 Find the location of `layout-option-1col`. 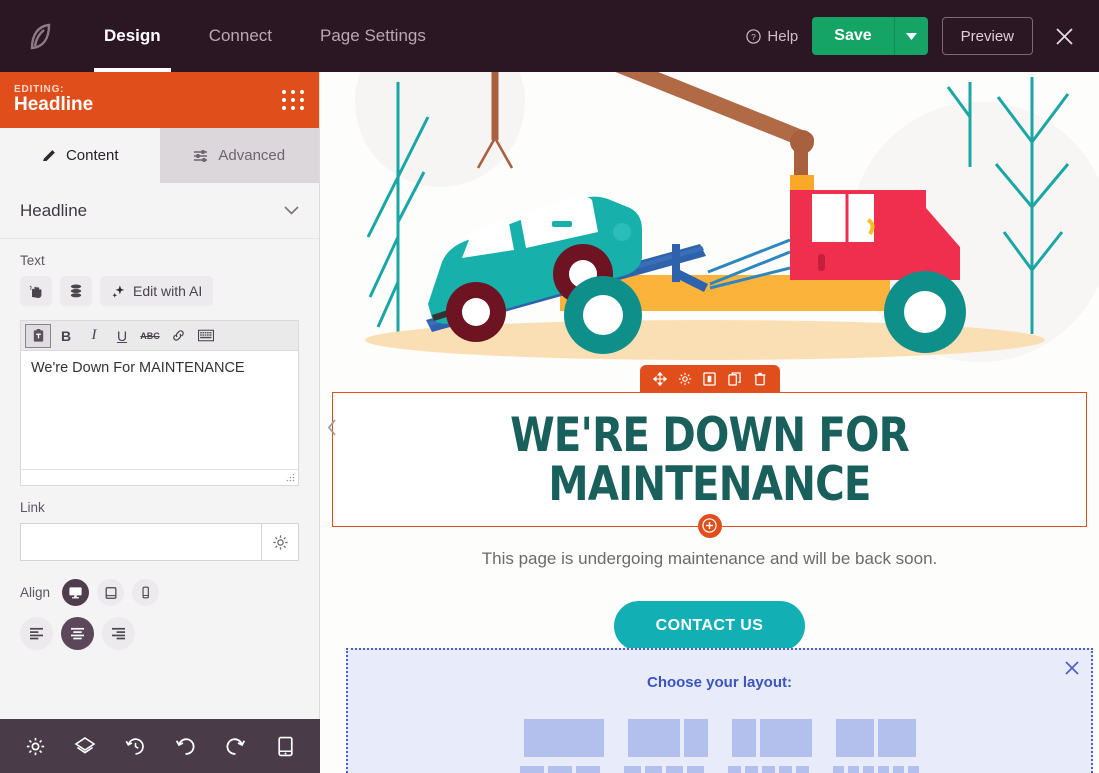

layout-option-1col is located at coordinates (563, 738).